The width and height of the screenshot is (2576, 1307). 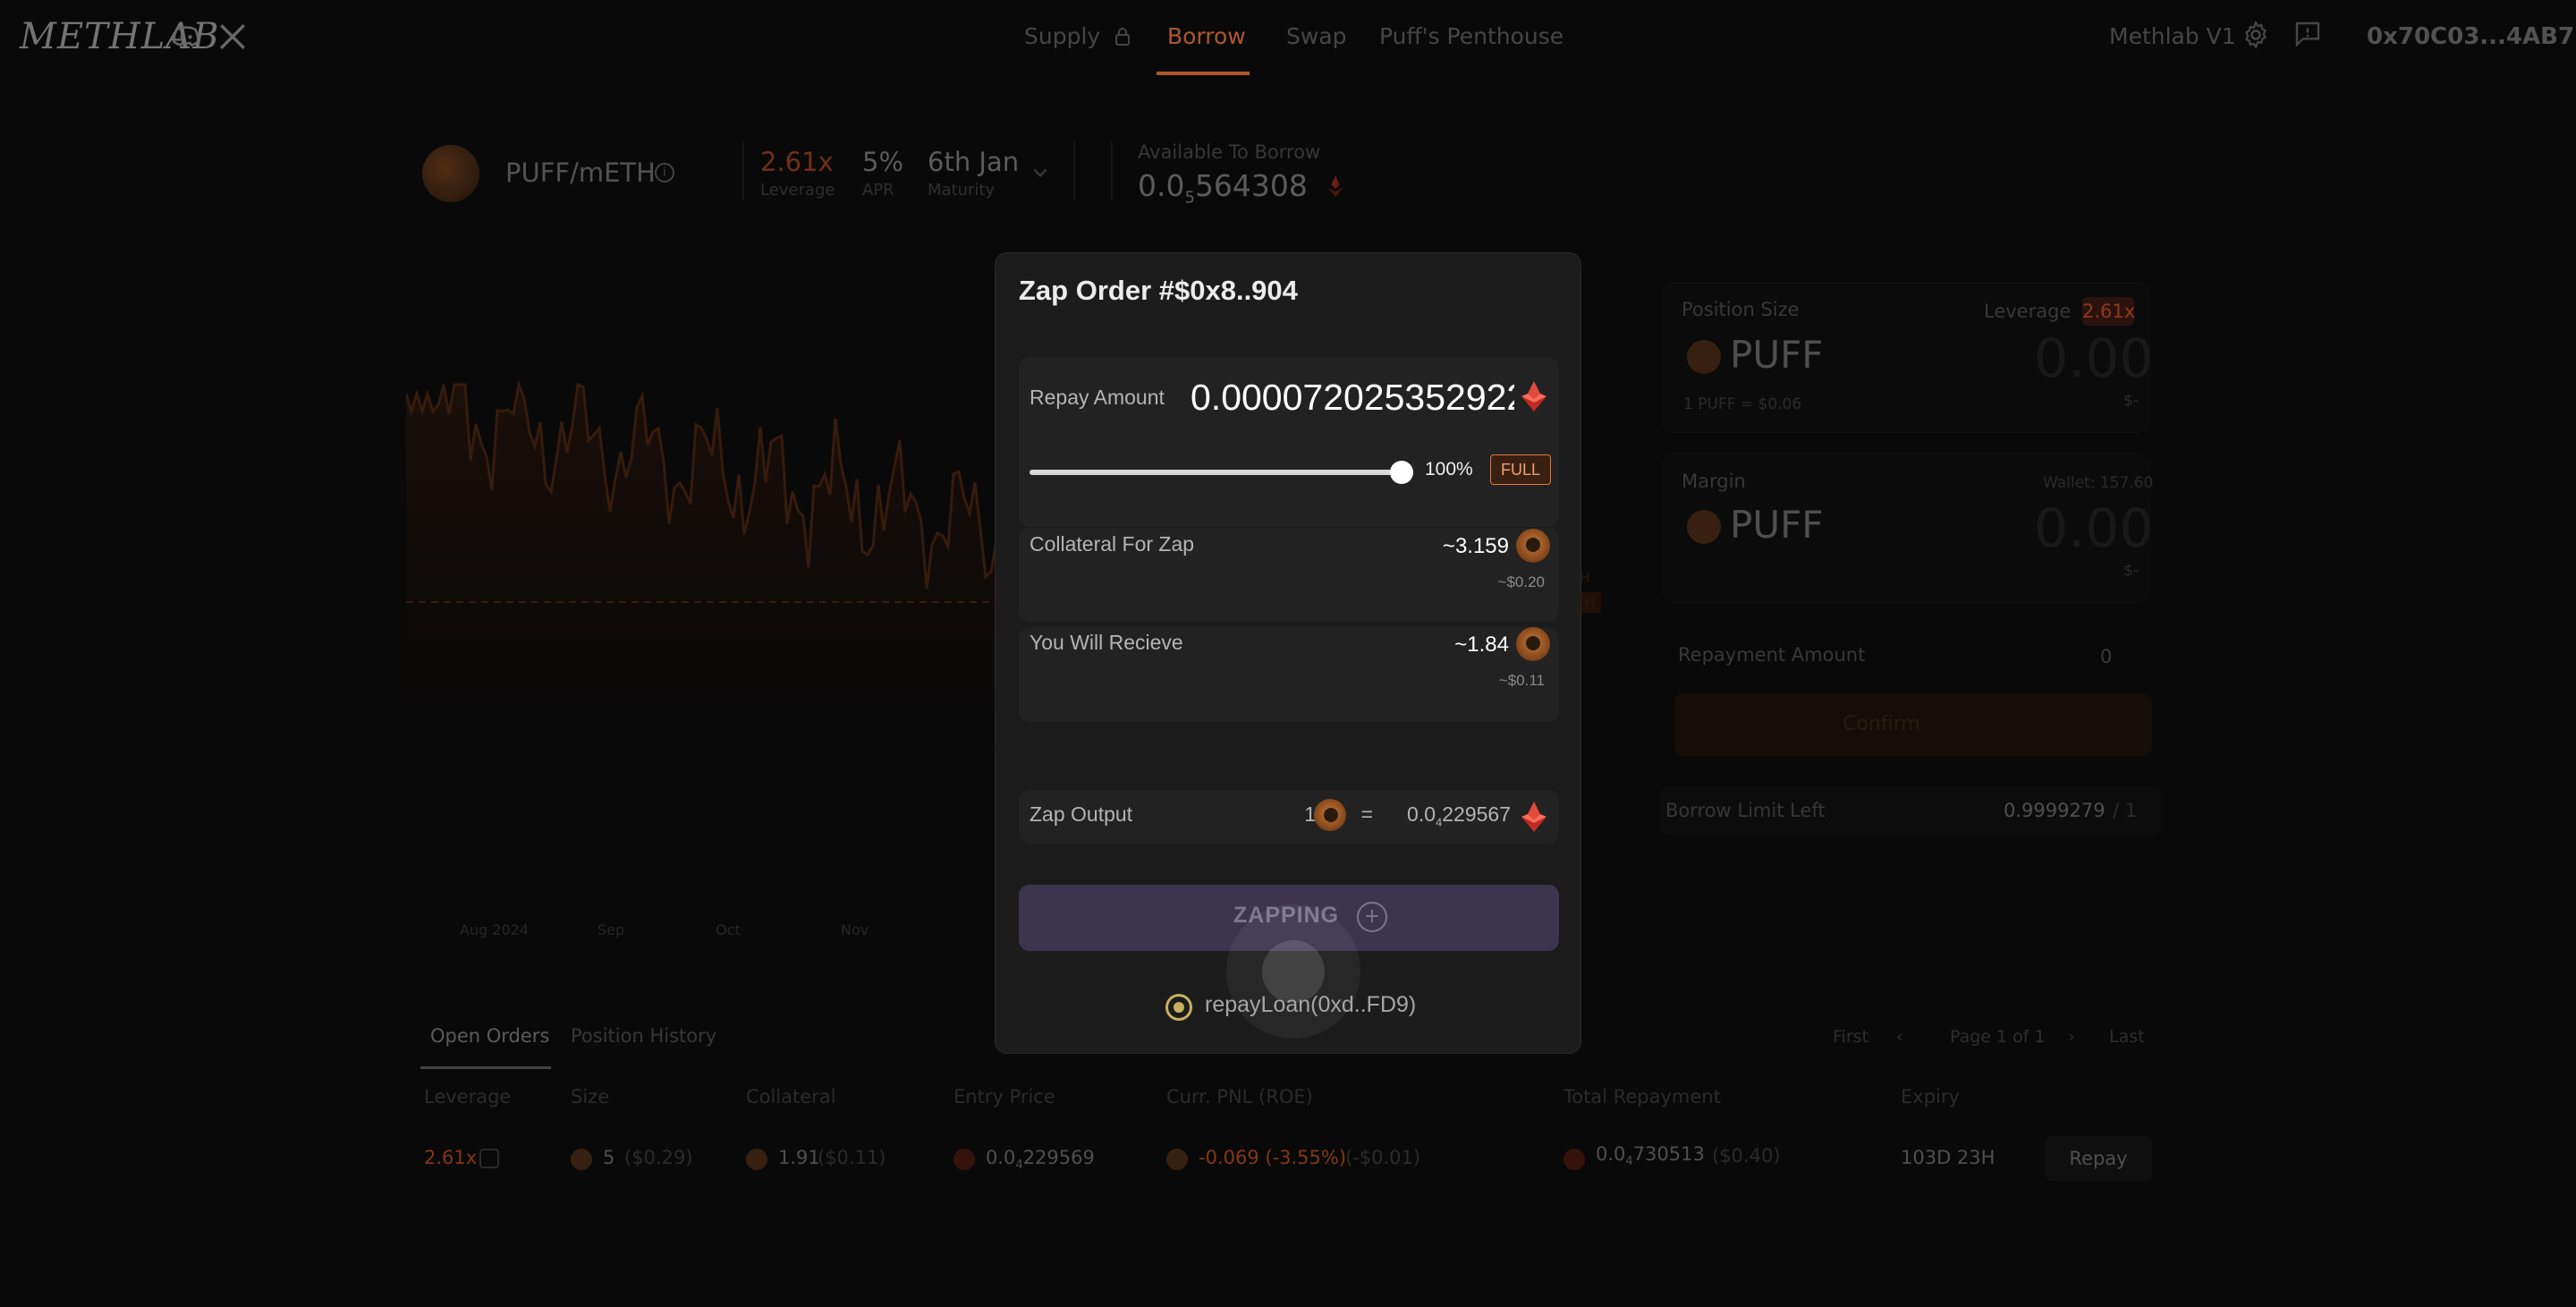 I want to click on pending-status-icon, so click(x=1178, y=1007).